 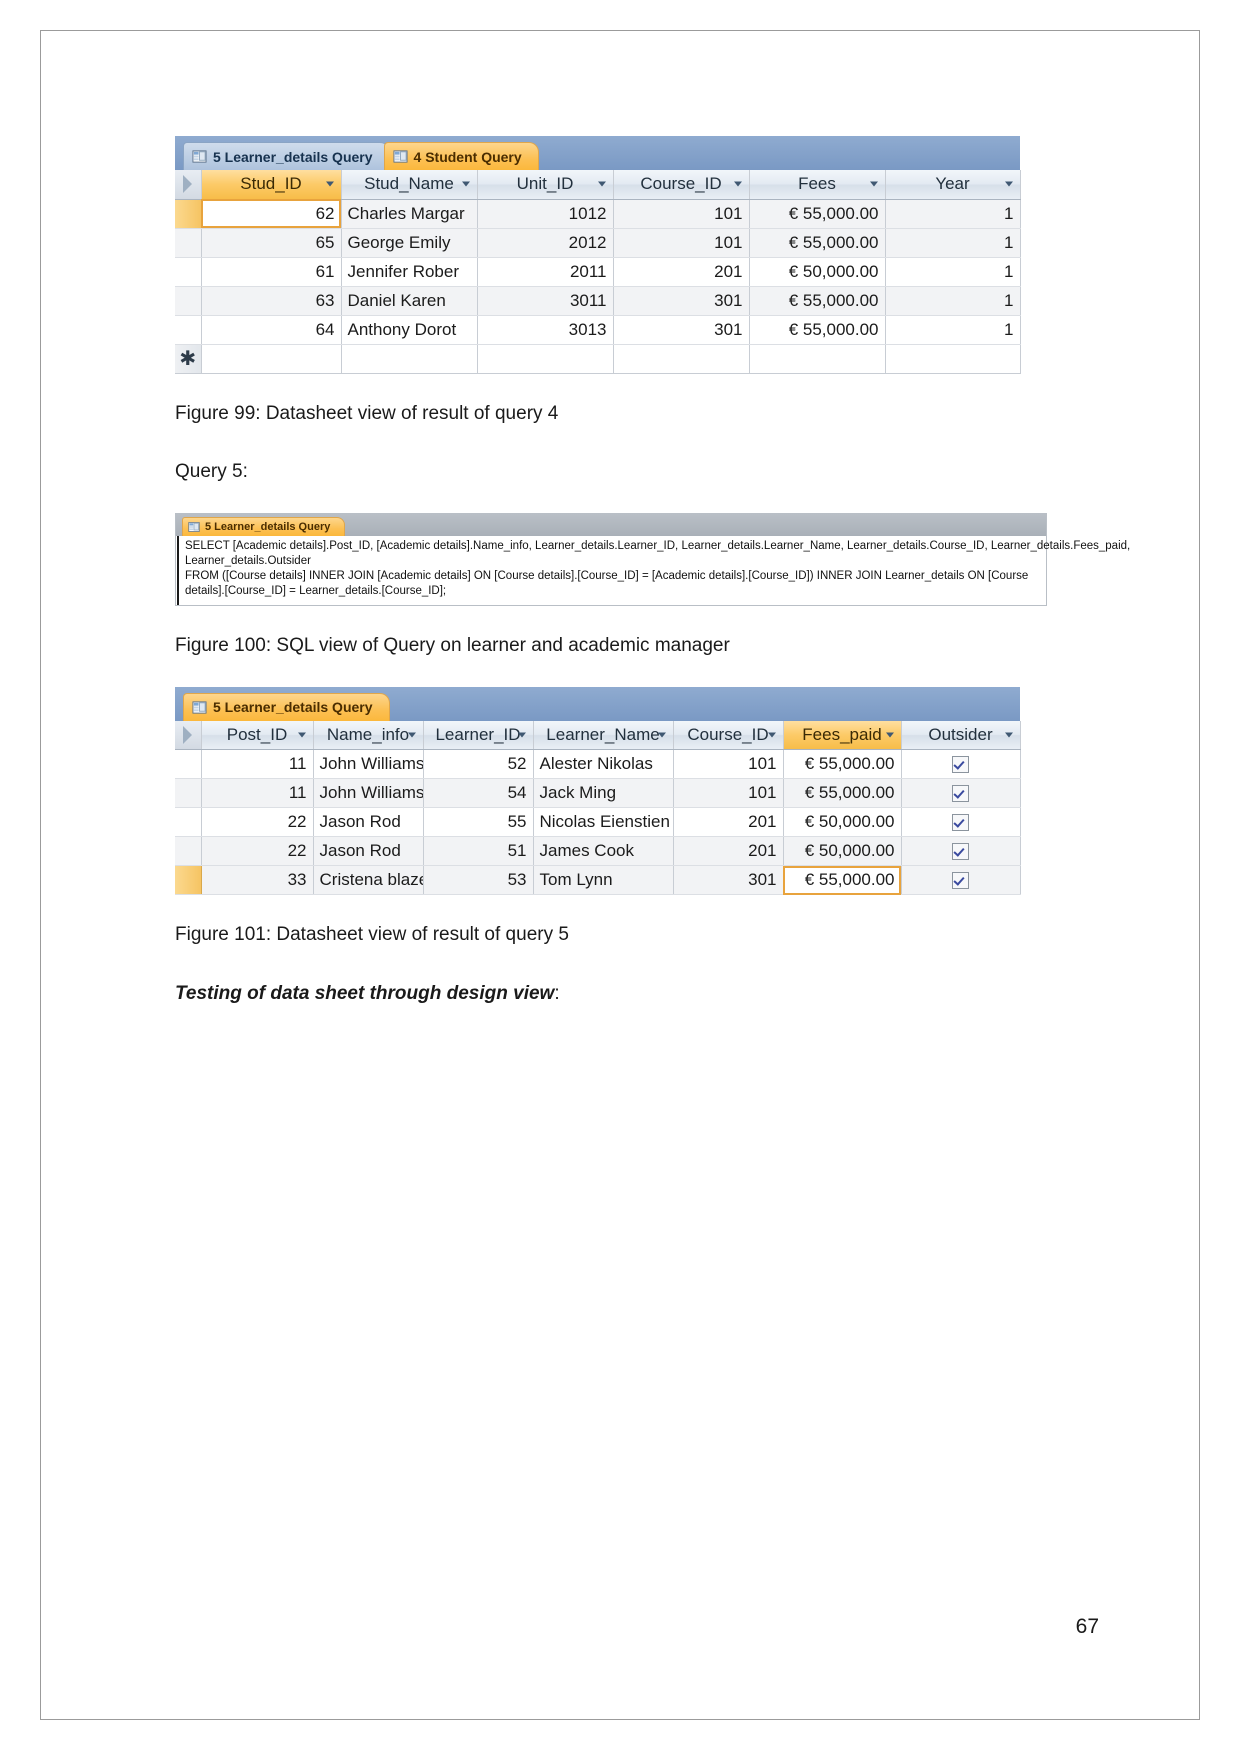 What do you see at coordinates (409, 185) in the screenshot?
I see `column-header-stud-name: Stud_Name` at bounding box center [409, 185].